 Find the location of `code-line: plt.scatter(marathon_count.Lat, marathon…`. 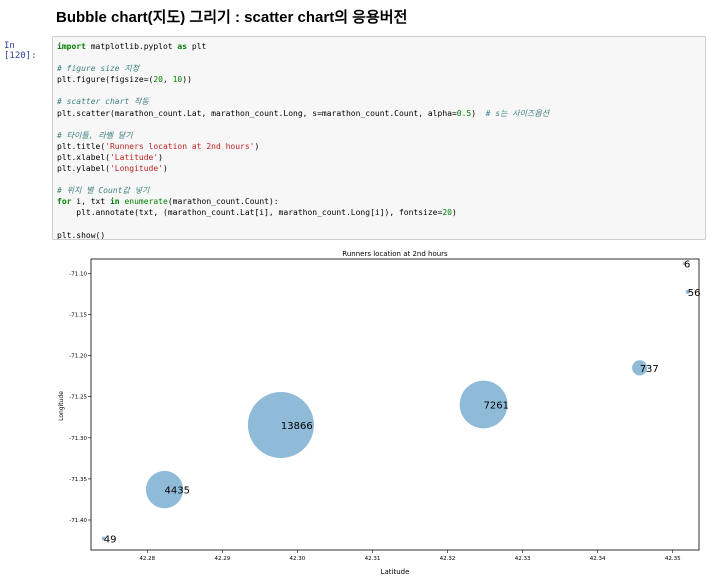

code-line: plt.scatter(marathon_count.Lat, marathon… is located at coordinates (379, 113).